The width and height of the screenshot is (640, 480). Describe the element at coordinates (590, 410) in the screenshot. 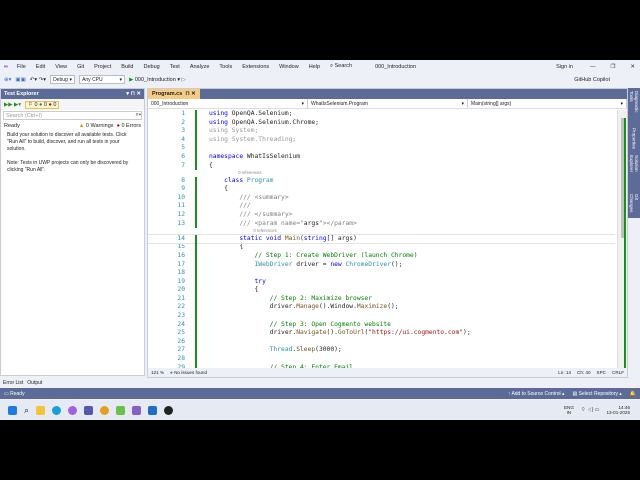

I see `network-volume-icons: ⌔ ◁) ▭` at that location.